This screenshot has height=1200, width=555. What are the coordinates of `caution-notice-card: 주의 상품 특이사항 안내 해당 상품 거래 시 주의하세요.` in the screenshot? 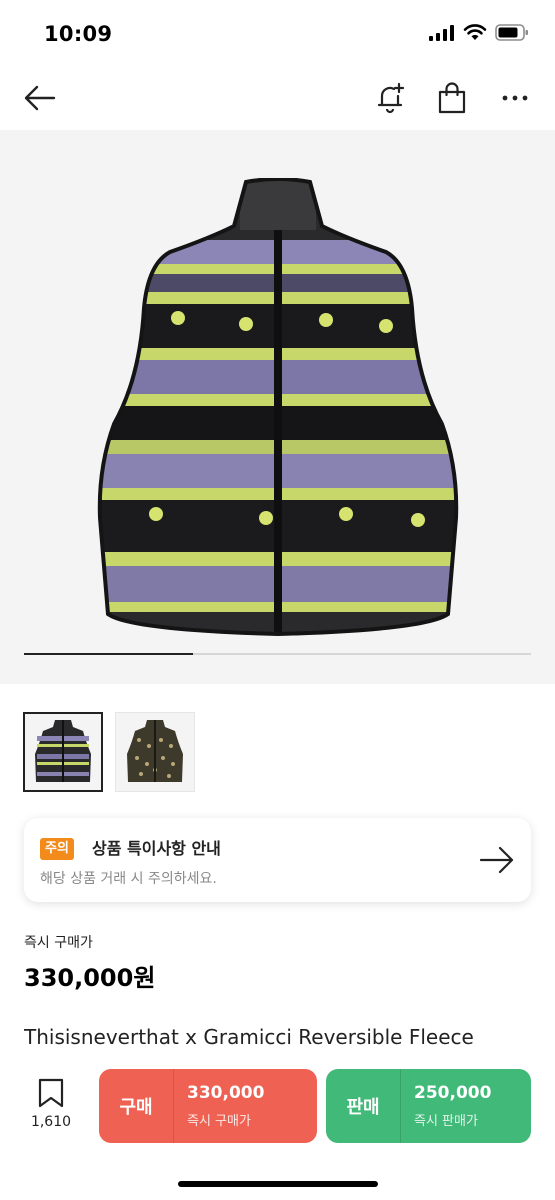 It's located at (277, 860).